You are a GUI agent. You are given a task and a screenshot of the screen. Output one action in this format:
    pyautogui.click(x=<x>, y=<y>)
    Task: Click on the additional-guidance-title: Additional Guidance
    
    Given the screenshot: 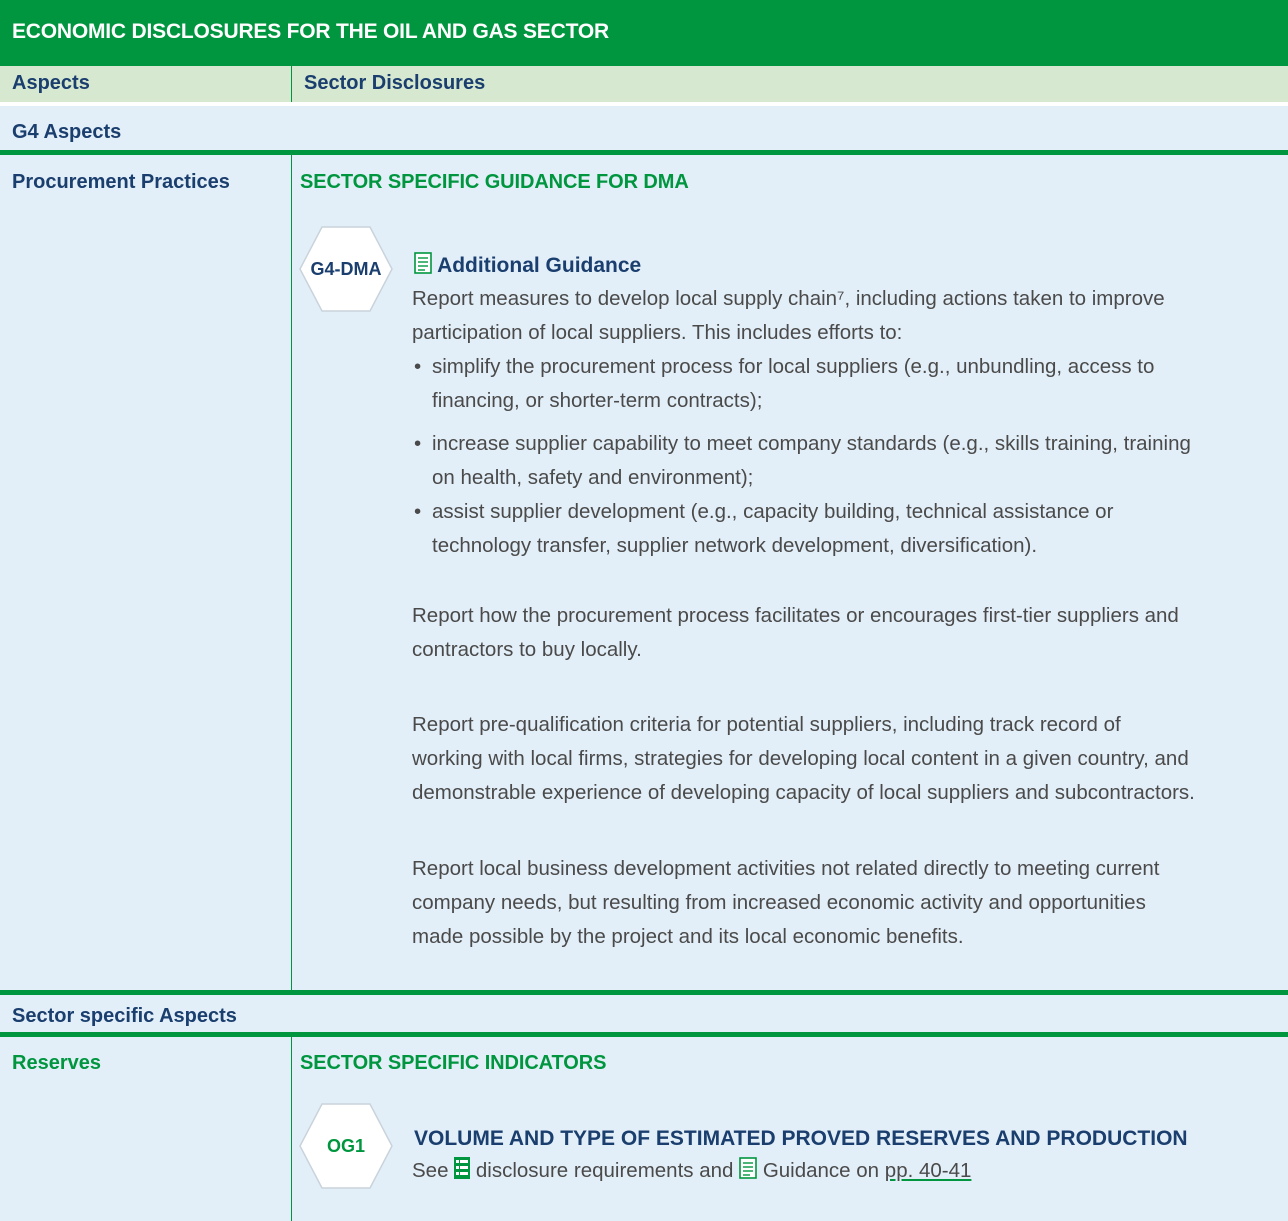 What is the action you would take?
    pyautogui.click(x=539, y=265)
    